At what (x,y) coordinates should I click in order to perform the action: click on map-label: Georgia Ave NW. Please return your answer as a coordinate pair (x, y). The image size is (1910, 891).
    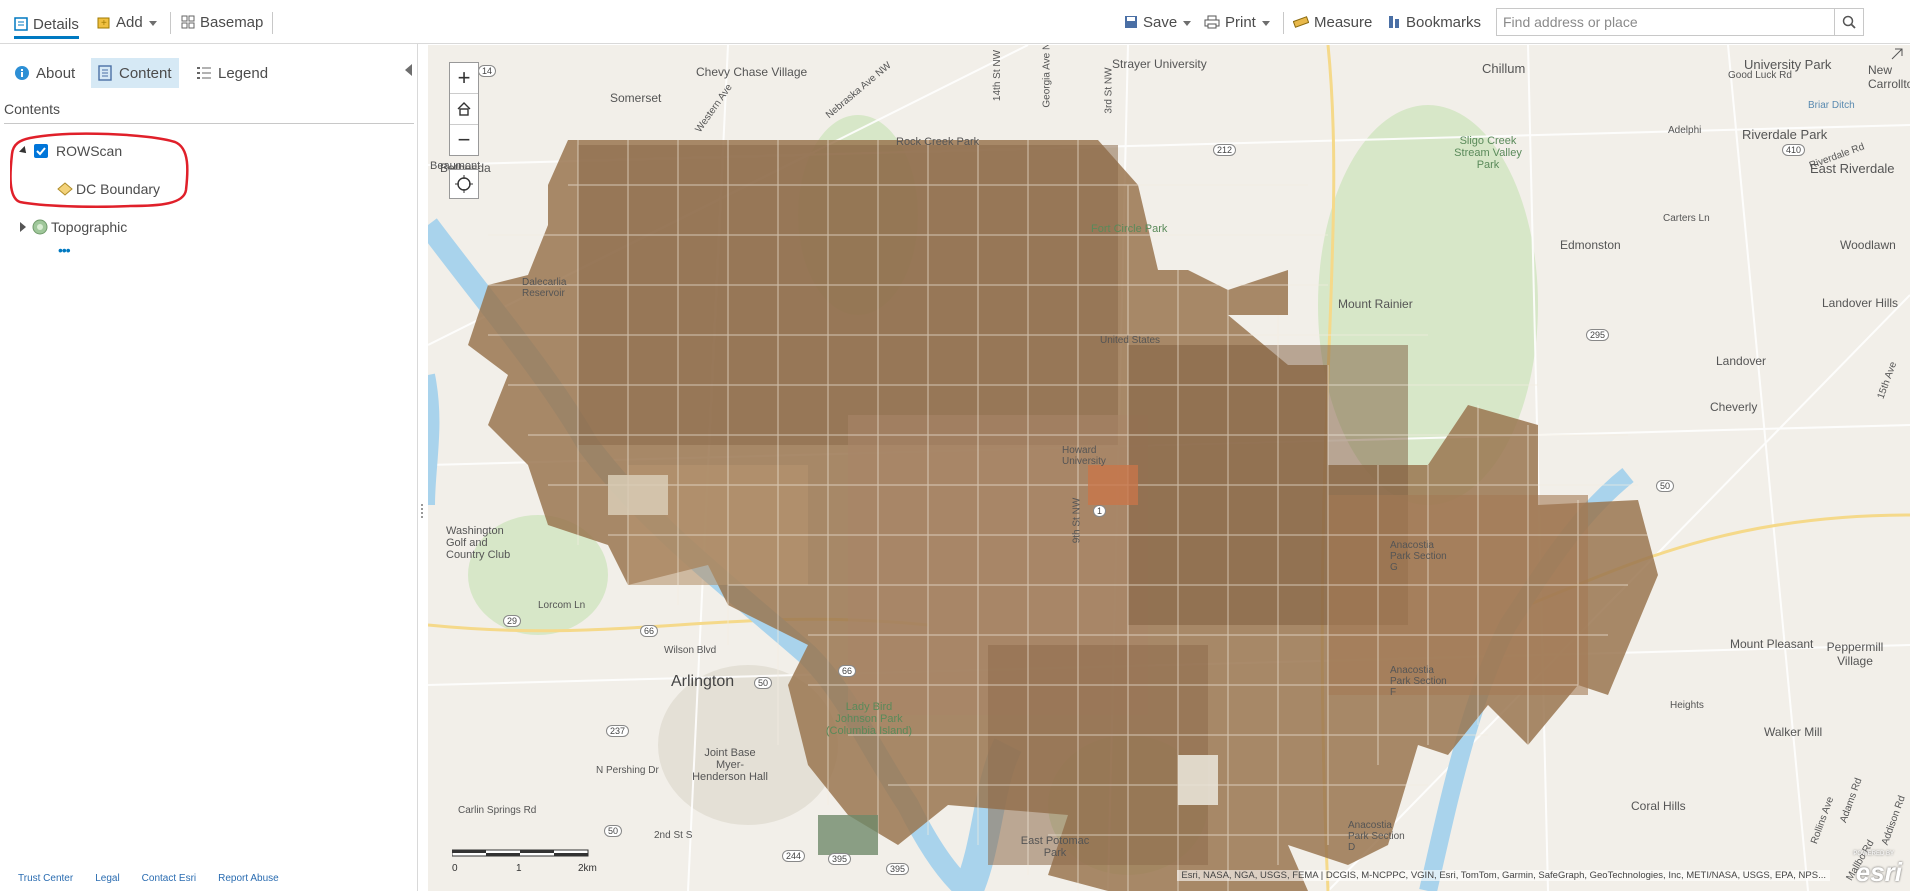
    Looking at the image, I should click on (1047, 76).